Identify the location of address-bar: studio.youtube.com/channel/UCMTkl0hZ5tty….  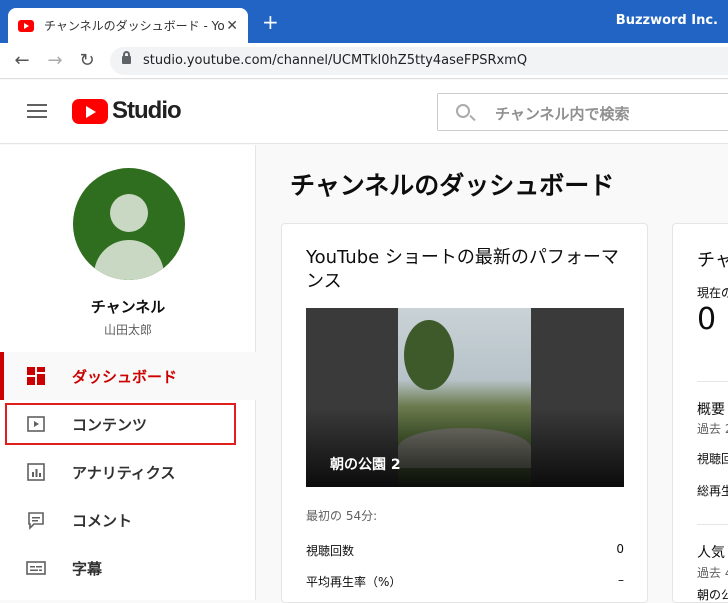
(419, 61).